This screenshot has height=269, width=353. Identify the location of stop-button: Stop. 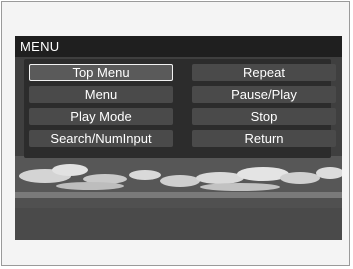
(264, 116).